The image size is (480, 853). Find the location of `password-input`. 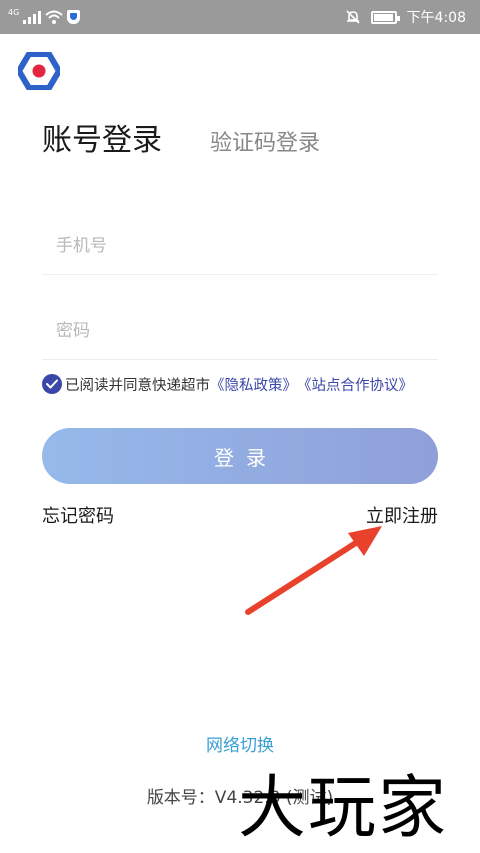

password-input is located at coordinates (236, 331).